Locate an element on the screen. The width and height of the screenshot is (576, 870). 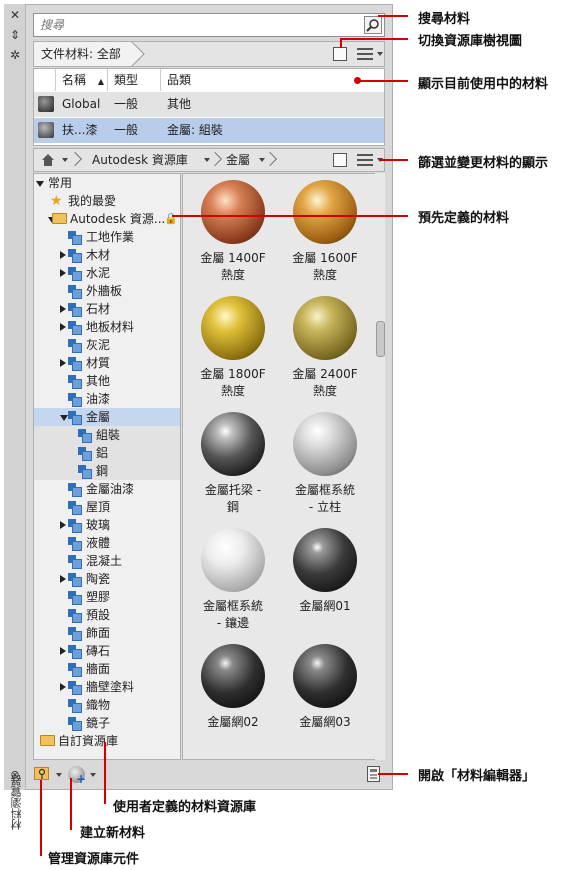
tree-item: 金屬 is located at coordinates (107, 417).